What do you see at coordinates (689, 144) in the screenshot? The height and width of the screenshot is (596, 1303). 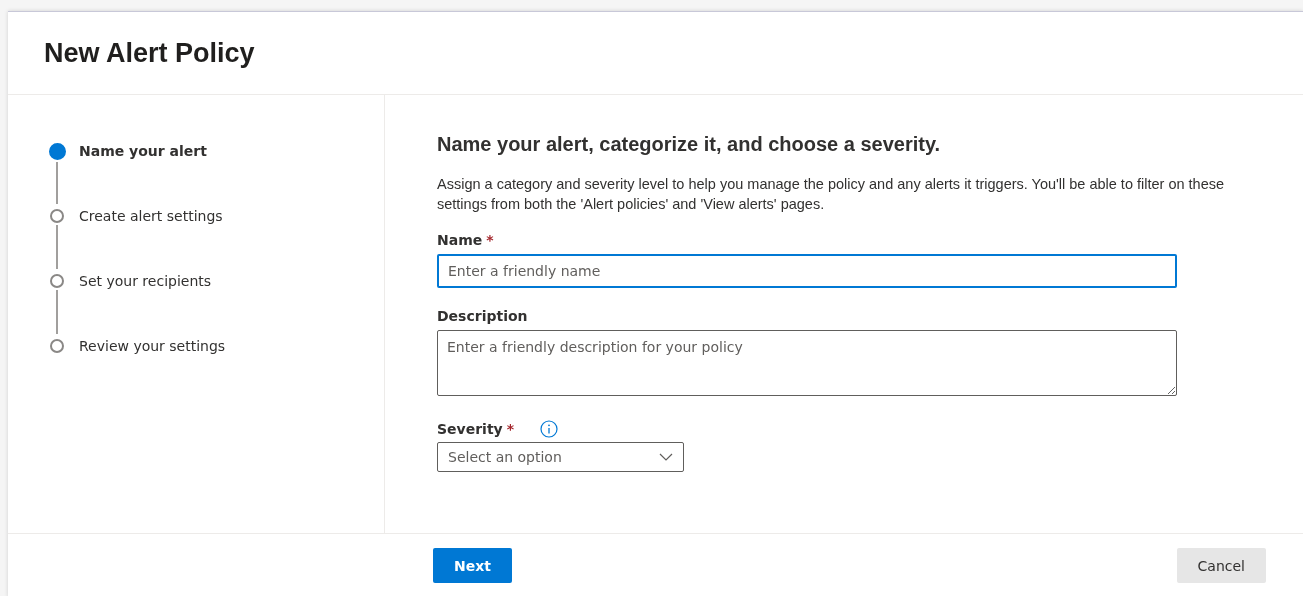 I see `section-heading: Name your alert, categorize it, and choose a severity.` at bounding box center [689, 144].